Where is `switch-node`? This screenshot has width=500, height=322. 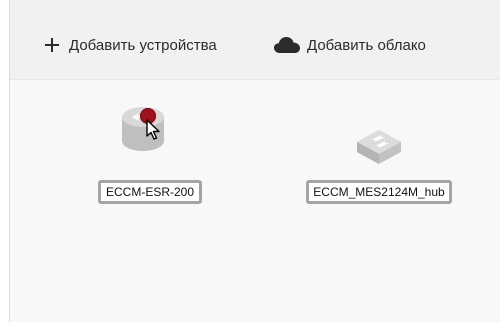
switch-node is located at coordinates (379, 146).